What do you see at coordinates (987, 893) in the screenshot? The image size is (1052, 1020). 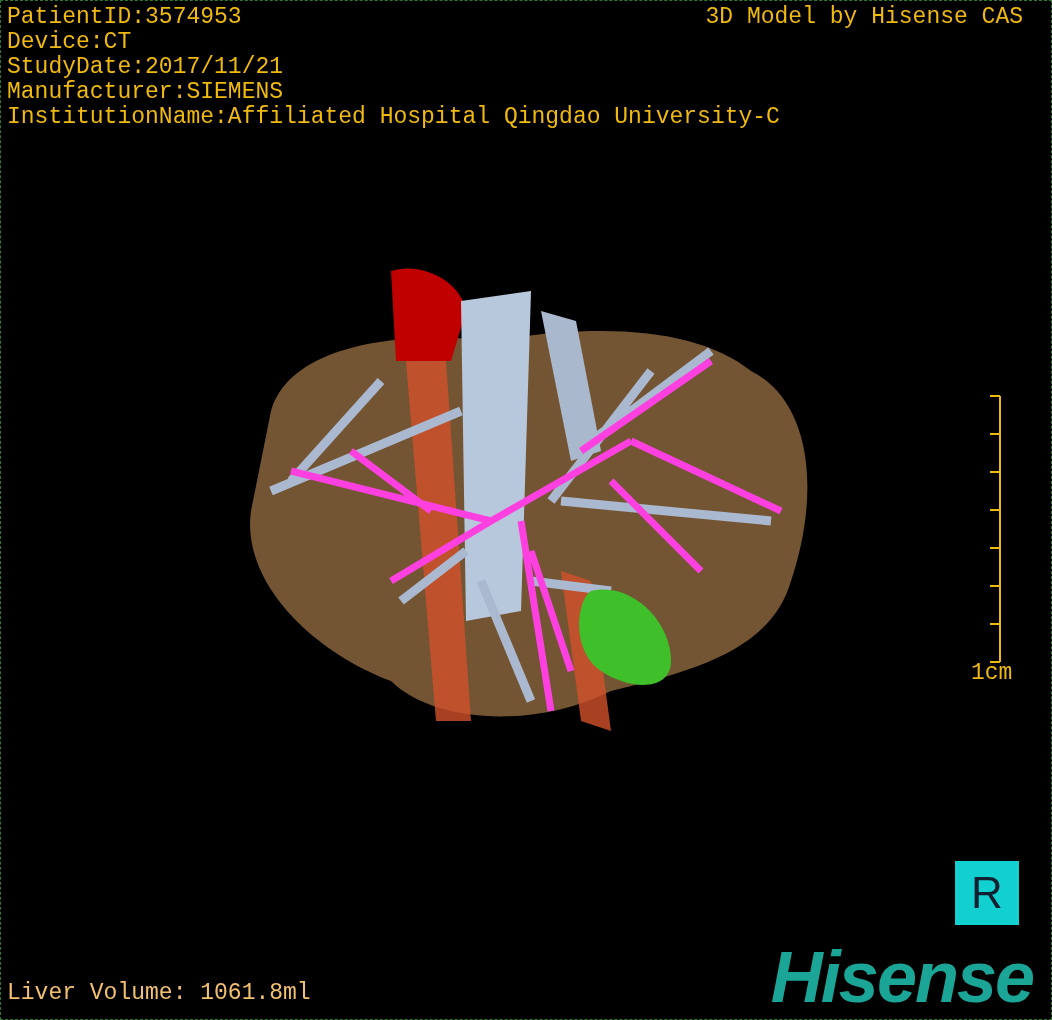 I see `orientation-marker: R` at bounding box center [987, 893].